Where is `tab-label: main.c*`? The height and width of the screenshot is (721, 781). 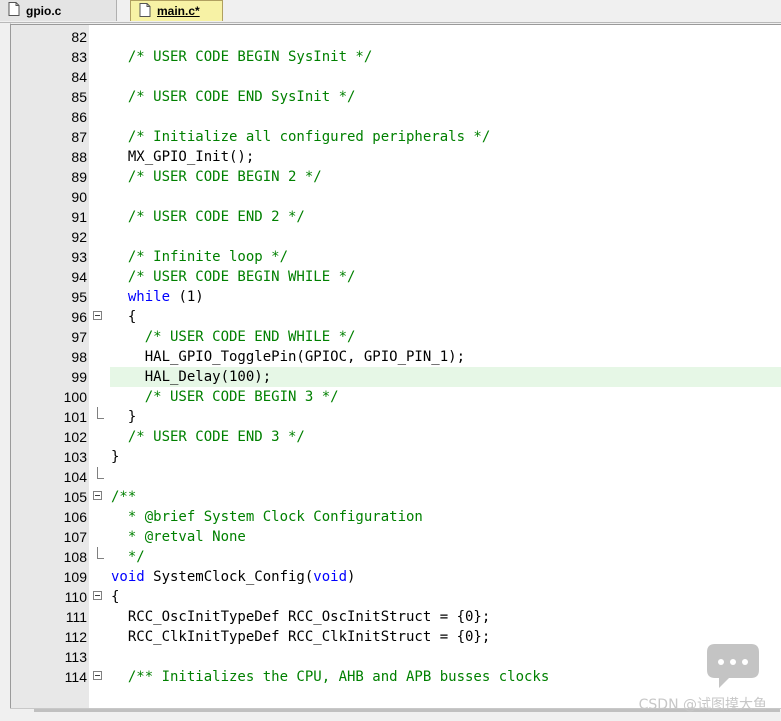 tab-label: main.c* is located at coordinates (178, 11).